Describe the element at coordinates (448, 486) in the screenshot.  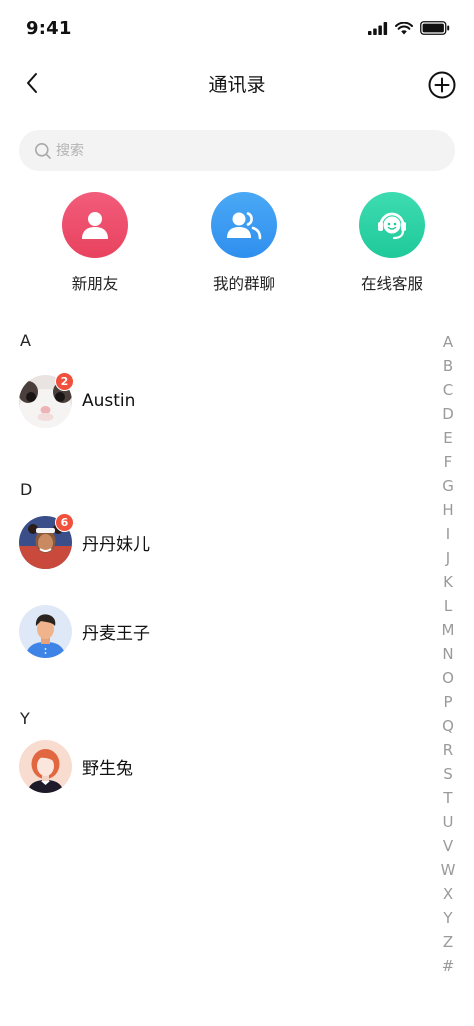
I see `index-letter-g: G` at that location.